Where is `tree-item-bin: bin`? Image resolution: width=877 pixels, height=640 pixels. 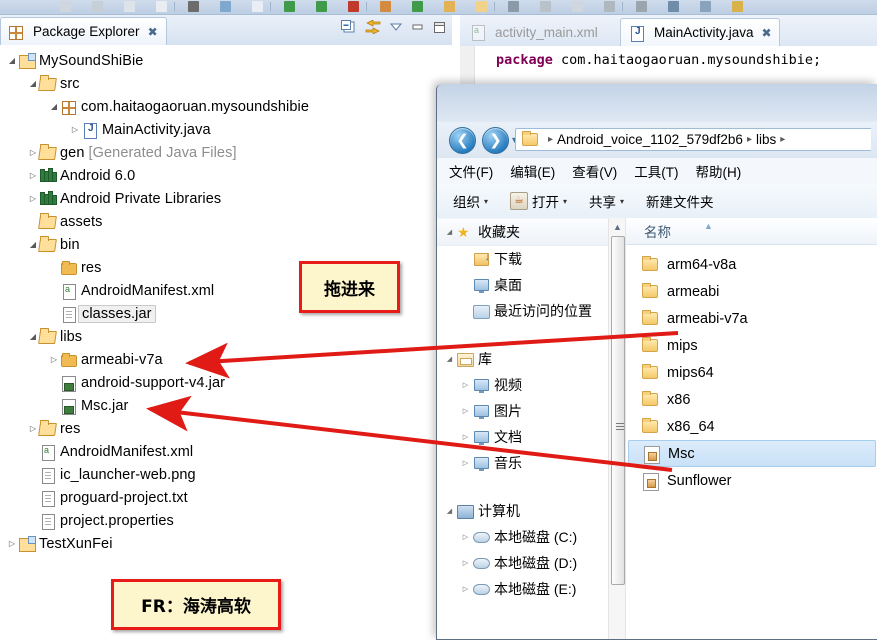 tree-item-bin: bin is located at coordinates (226, 244).